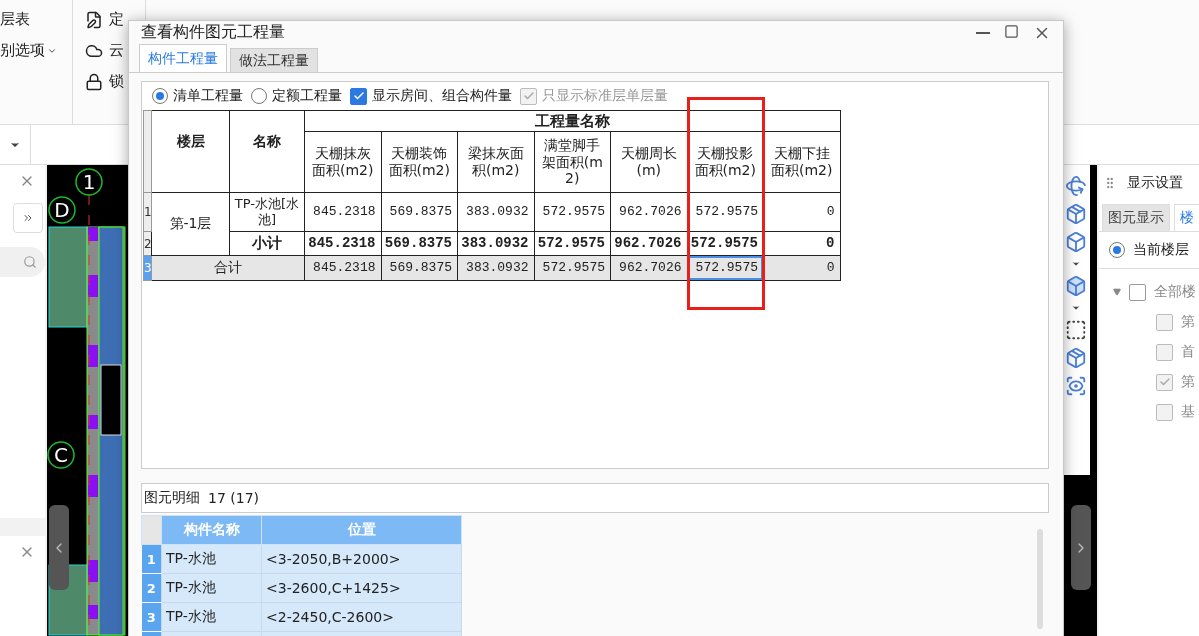 This screenshot has height=636, width=1199. What do you see at coordinates (183, 58) in the screenshot?
I see `tab: 构件工程量` at bounding box center [183, 58].